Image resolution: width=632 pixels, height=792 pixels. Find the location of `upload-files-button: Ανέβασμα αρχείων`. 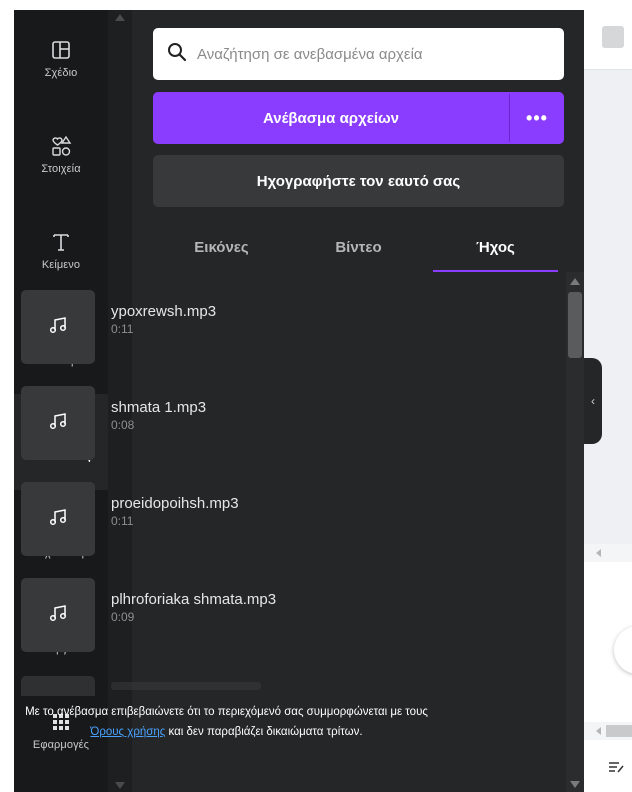

upload-files-button: Ανέβασμα αρχείων is located at coordinates (331, 118).